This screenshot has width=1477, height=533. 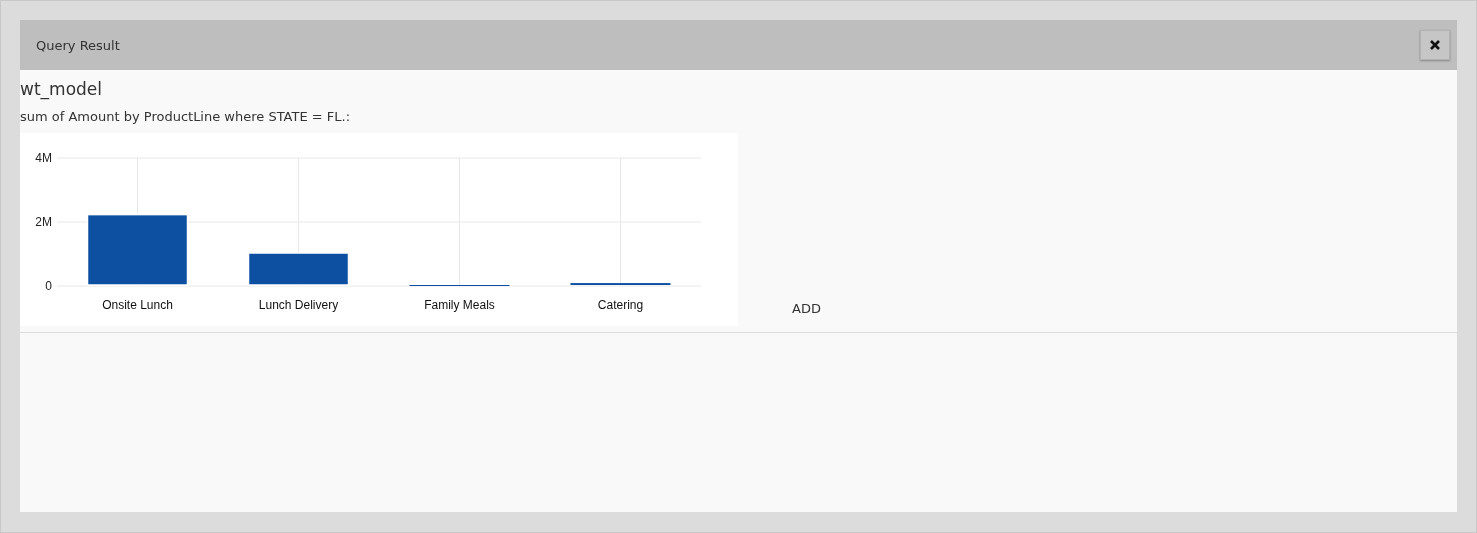 I want to click on axis-label: 0, so click(x=48, y=286).